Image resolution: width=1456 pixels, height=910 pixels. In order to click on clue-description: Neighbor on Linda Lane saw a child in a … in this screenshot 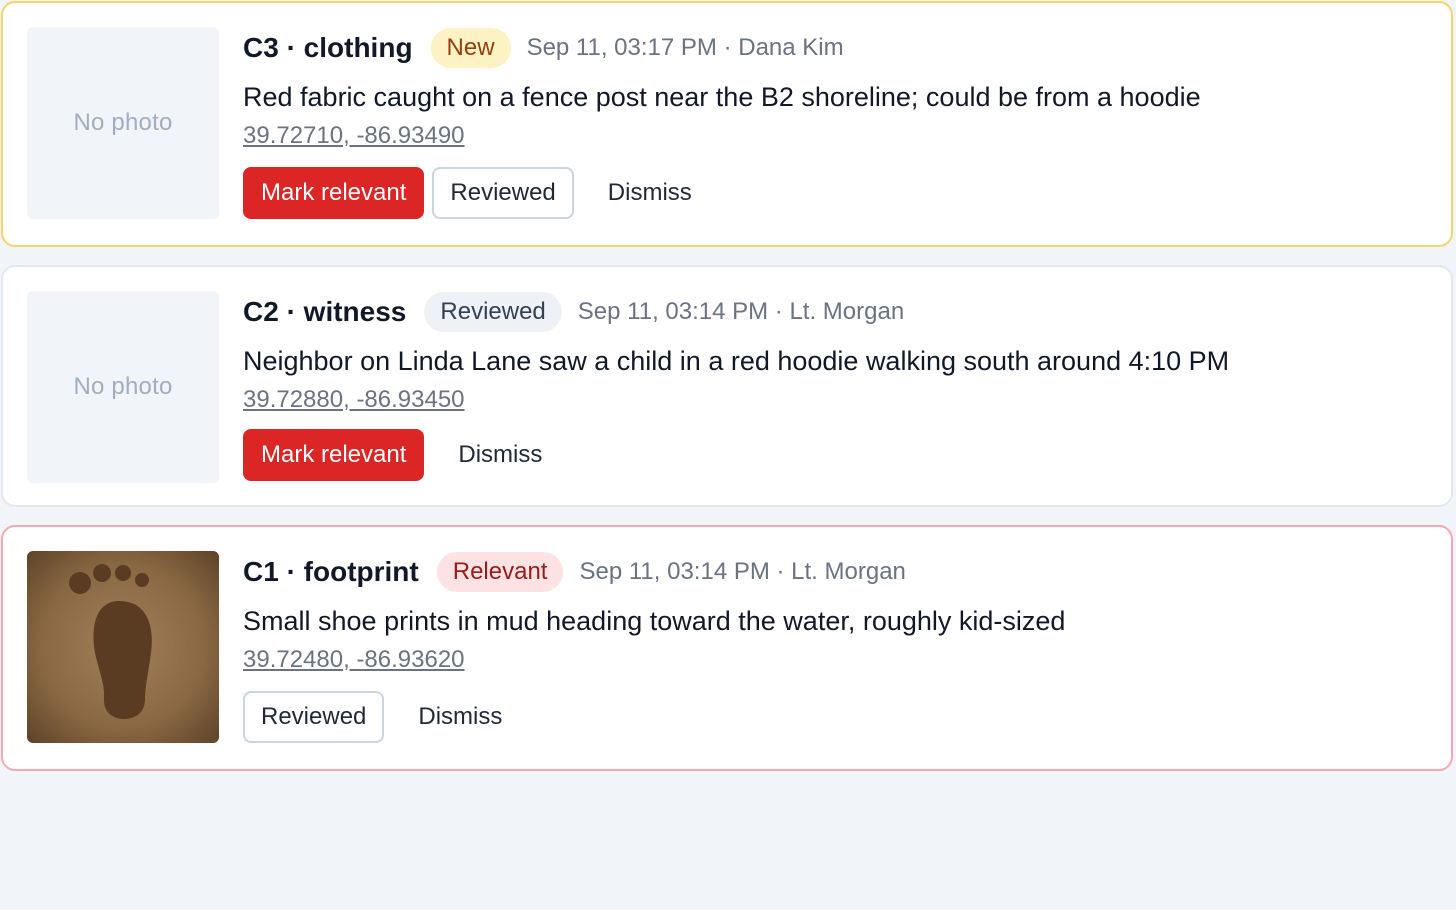, I will do `click(736, 361)`.